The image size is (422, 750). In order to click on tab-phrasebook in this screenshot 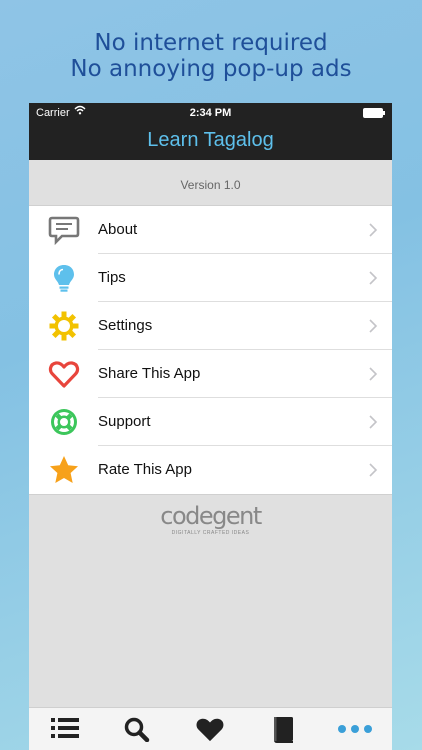, I will do `click(283, 730)`.